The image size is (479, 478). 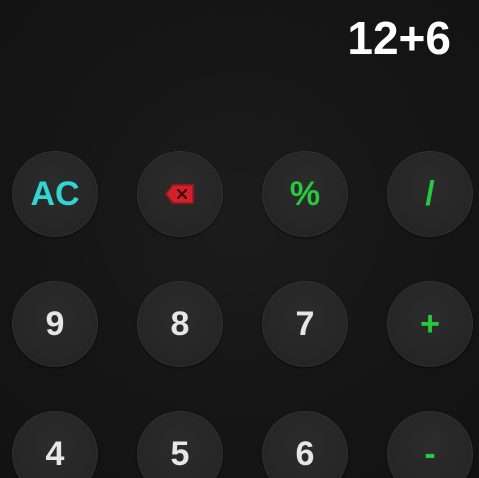 What do you see at coordinates (305, 453) in the screenshot?
I see `digit-label: 6` at bounding box center [305, 453].